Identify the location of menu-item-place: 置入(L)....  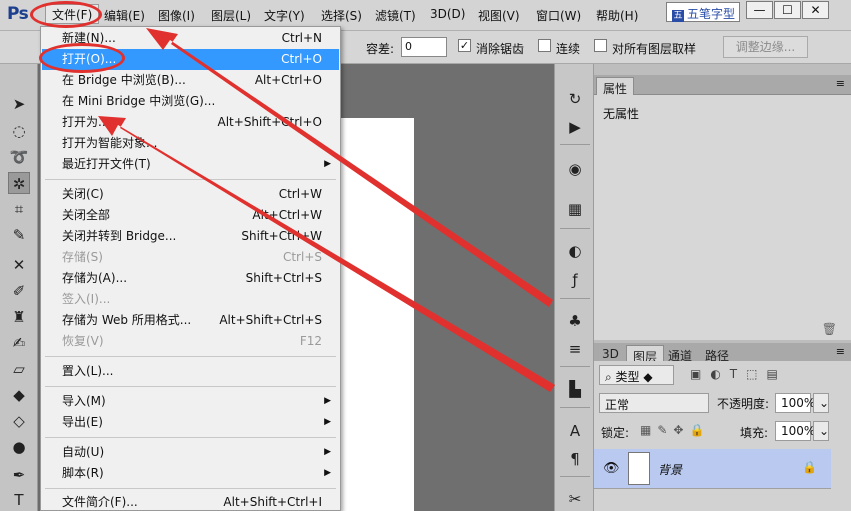
(190, 371).